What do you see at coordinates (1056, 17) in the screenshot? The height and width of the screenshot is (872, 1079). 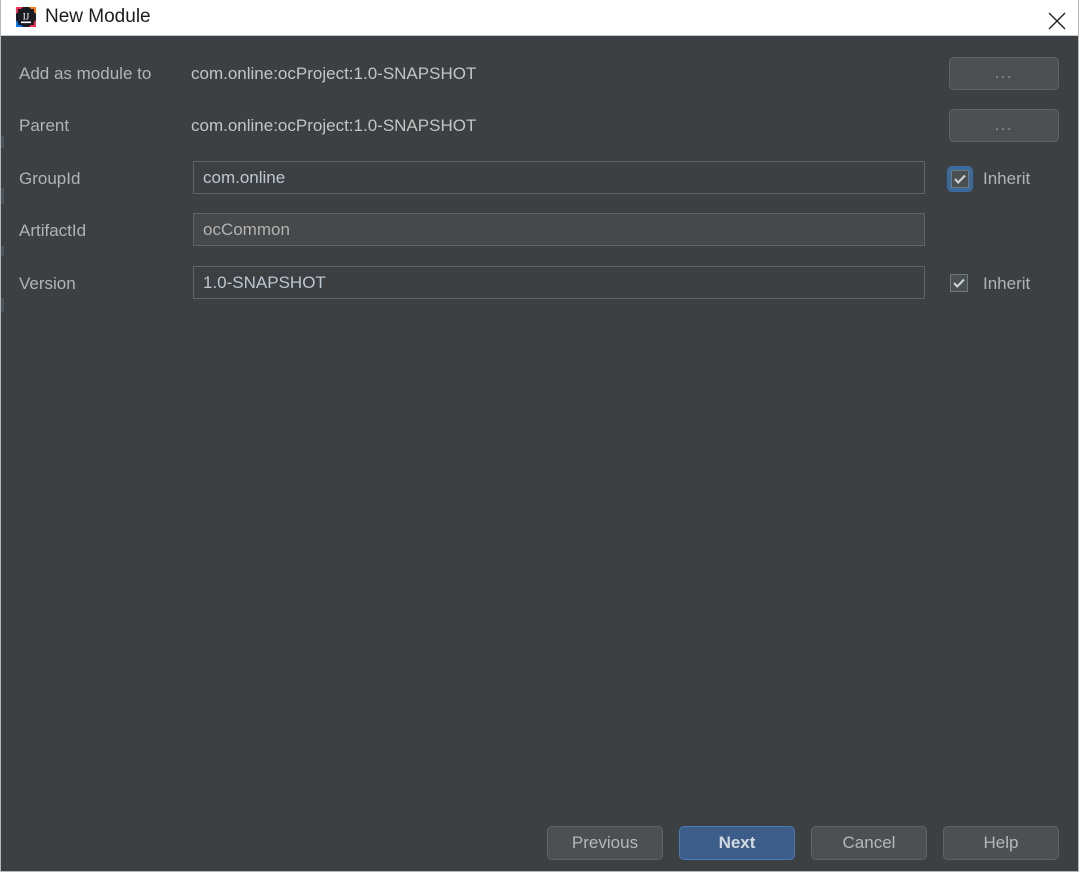 I see `close-icon` at bounding box center [1056, 17].